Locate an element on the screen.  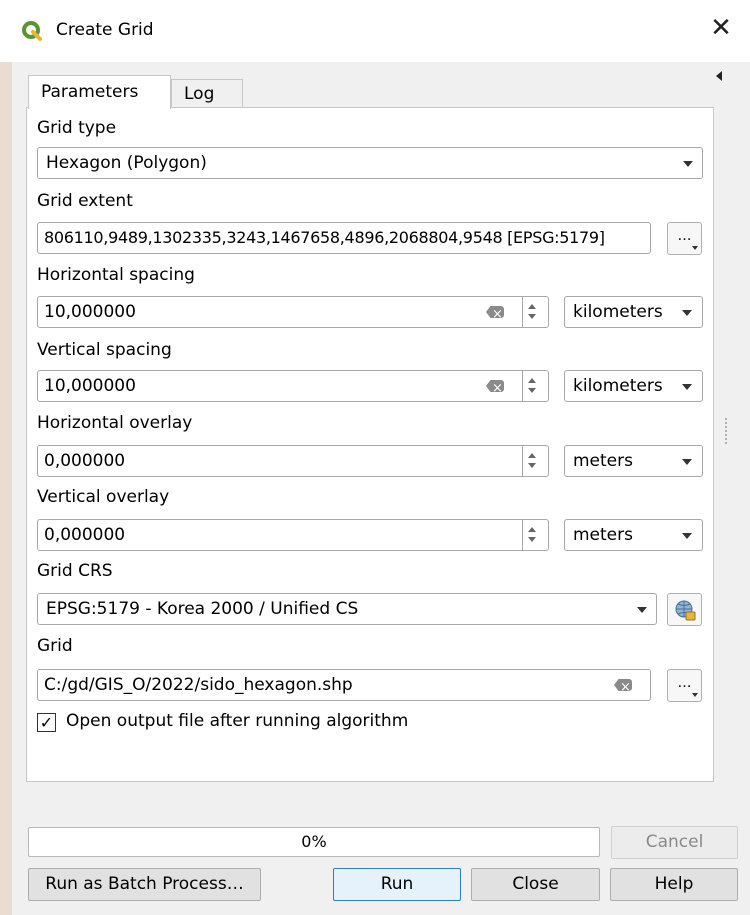
background-window-edge is located at coordinates (6, 488).